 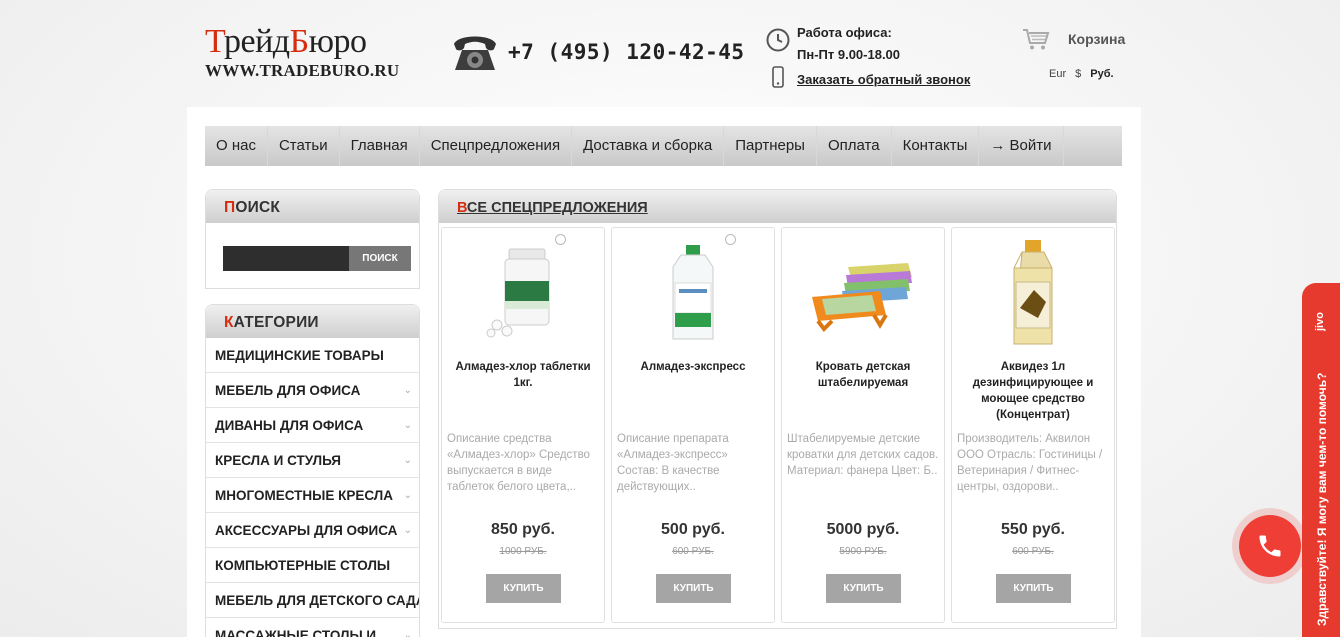 I want to click on callback-link: Заказать обратный звонок, so click(x=883, y=79).